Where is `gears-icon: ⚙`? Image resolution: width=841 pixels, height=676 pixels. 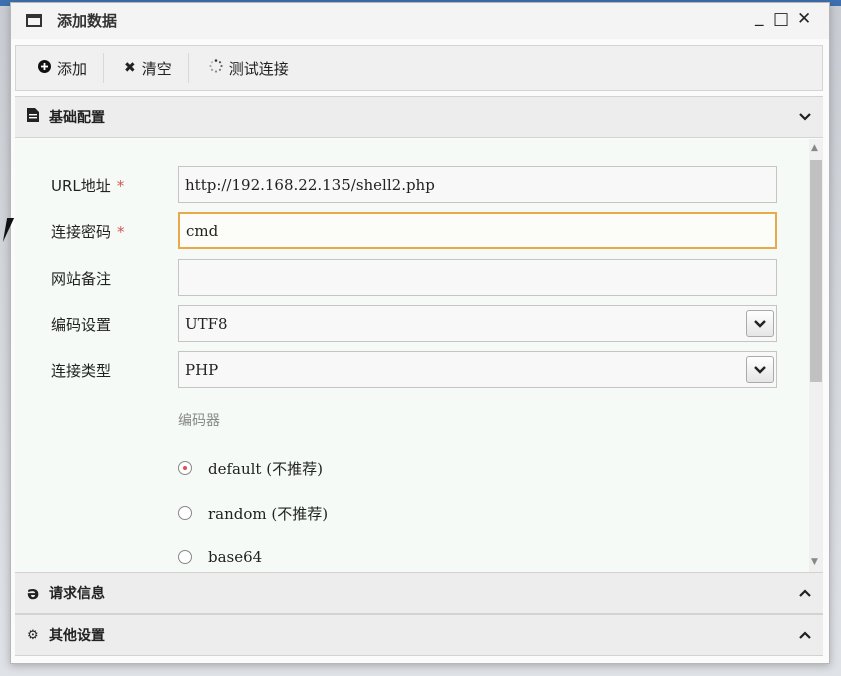 gears-icon: ⚙ is located at coordinates (33, 635).